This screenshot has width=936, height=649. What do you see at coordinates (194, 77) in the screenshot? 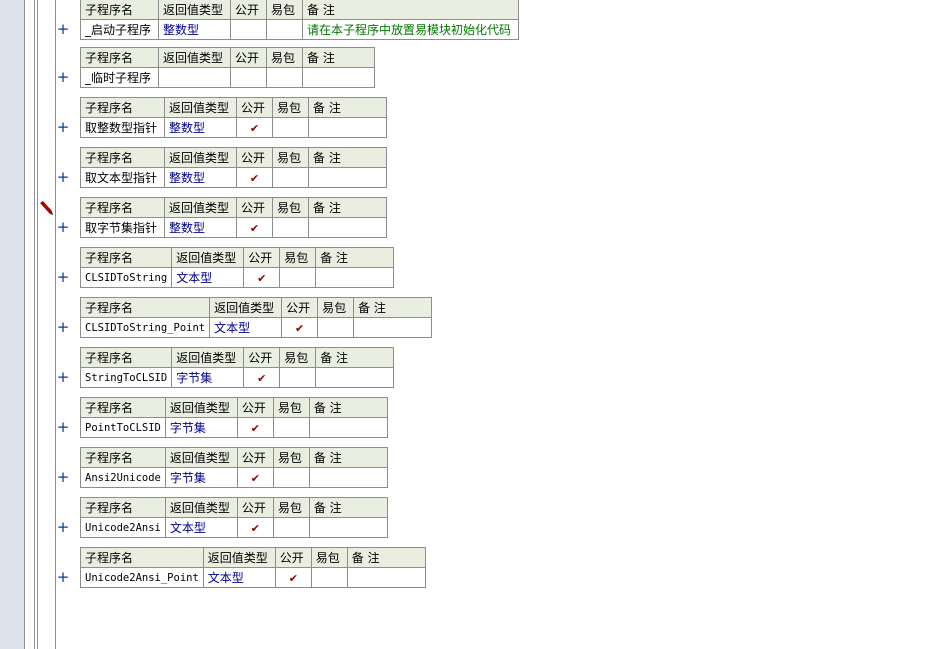
I see `return-type-cell` at bounding box center [194, 77].